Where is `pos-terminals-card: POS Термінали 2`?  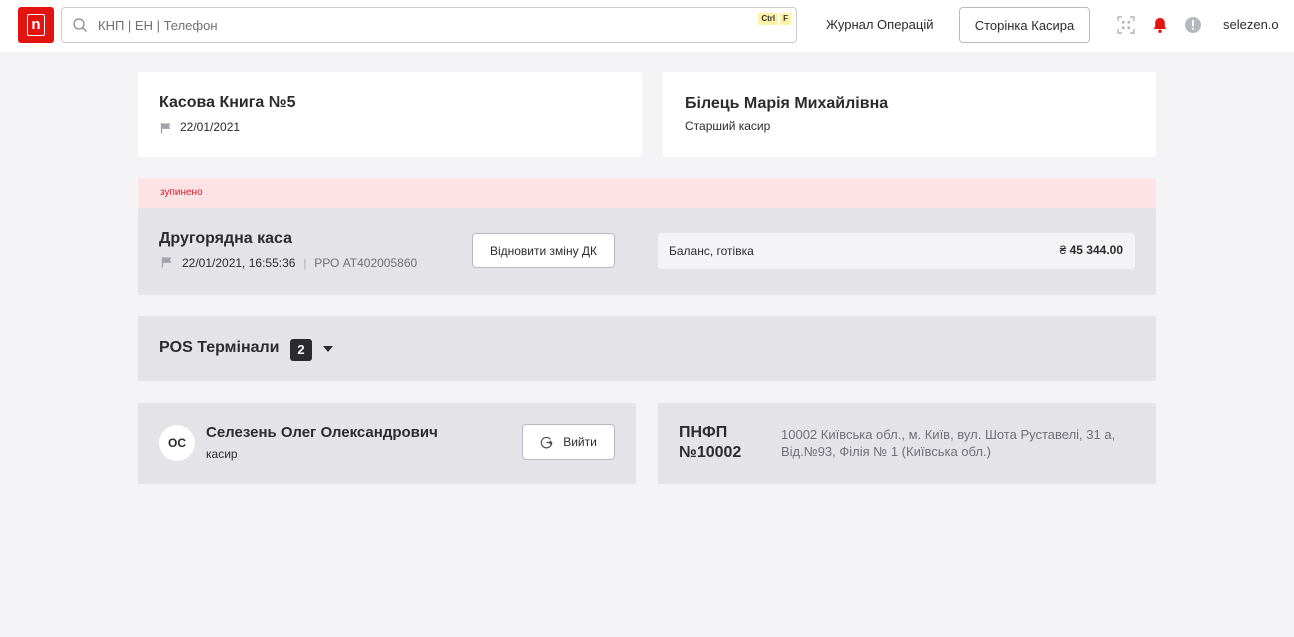 pos-terminals-card: POS Термінали 2 is located at coordinates (647, 348).